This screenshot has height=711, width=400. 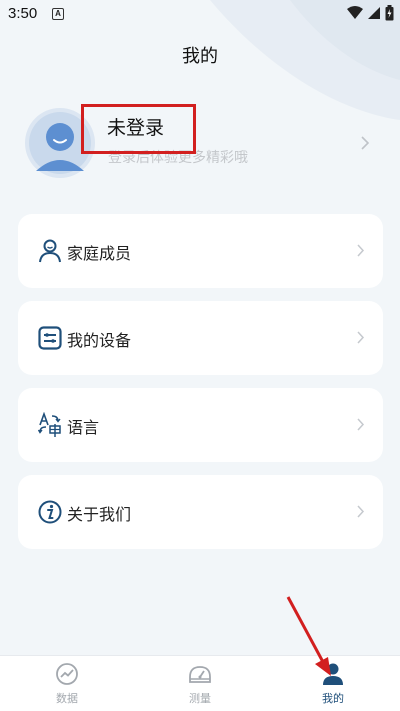 I want to click on device-icon, so click(x=50, y=338).